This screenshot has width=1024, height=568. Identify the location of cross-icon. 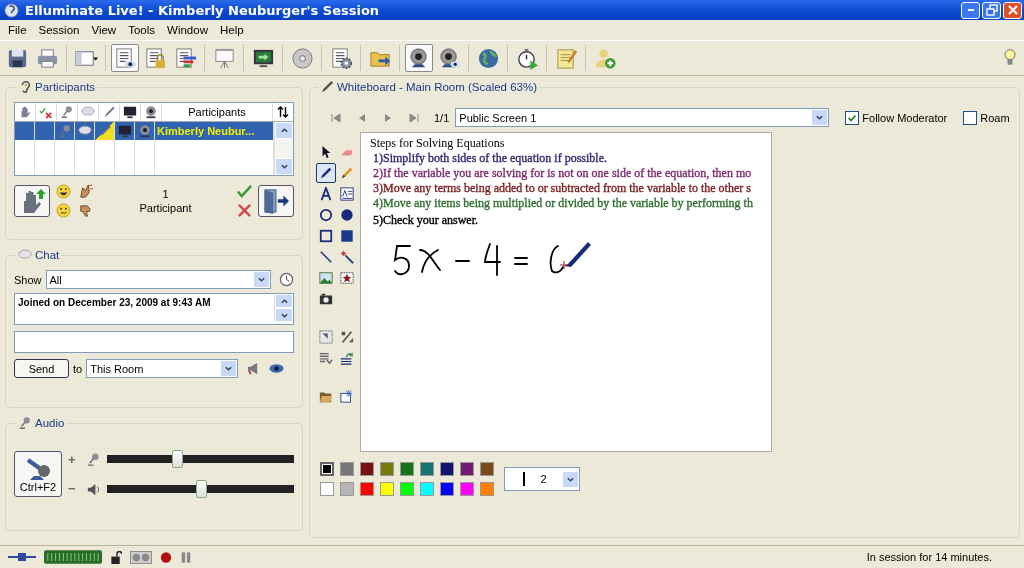
(244, 210).